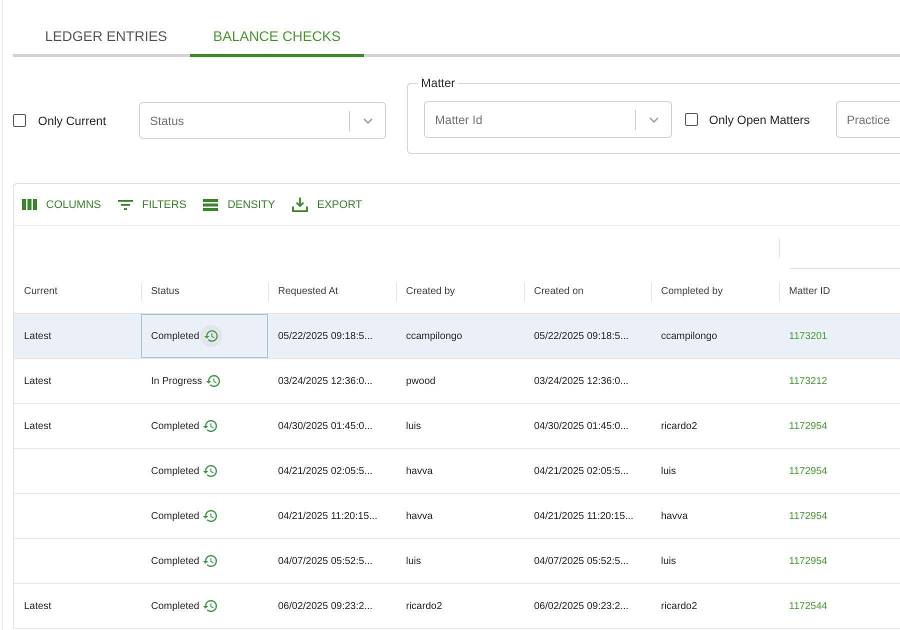  I want to click on download-icon, so click(300, 204).